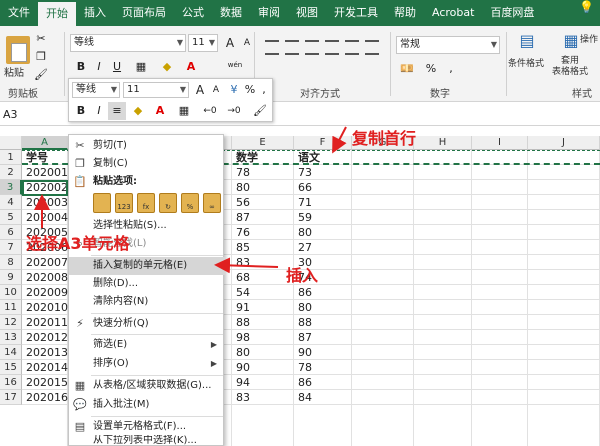 The image size is (600, 446). Describe the element at coordinates (302, 275) in the screenshot. I see `annotation-insert: 插入` at that location.